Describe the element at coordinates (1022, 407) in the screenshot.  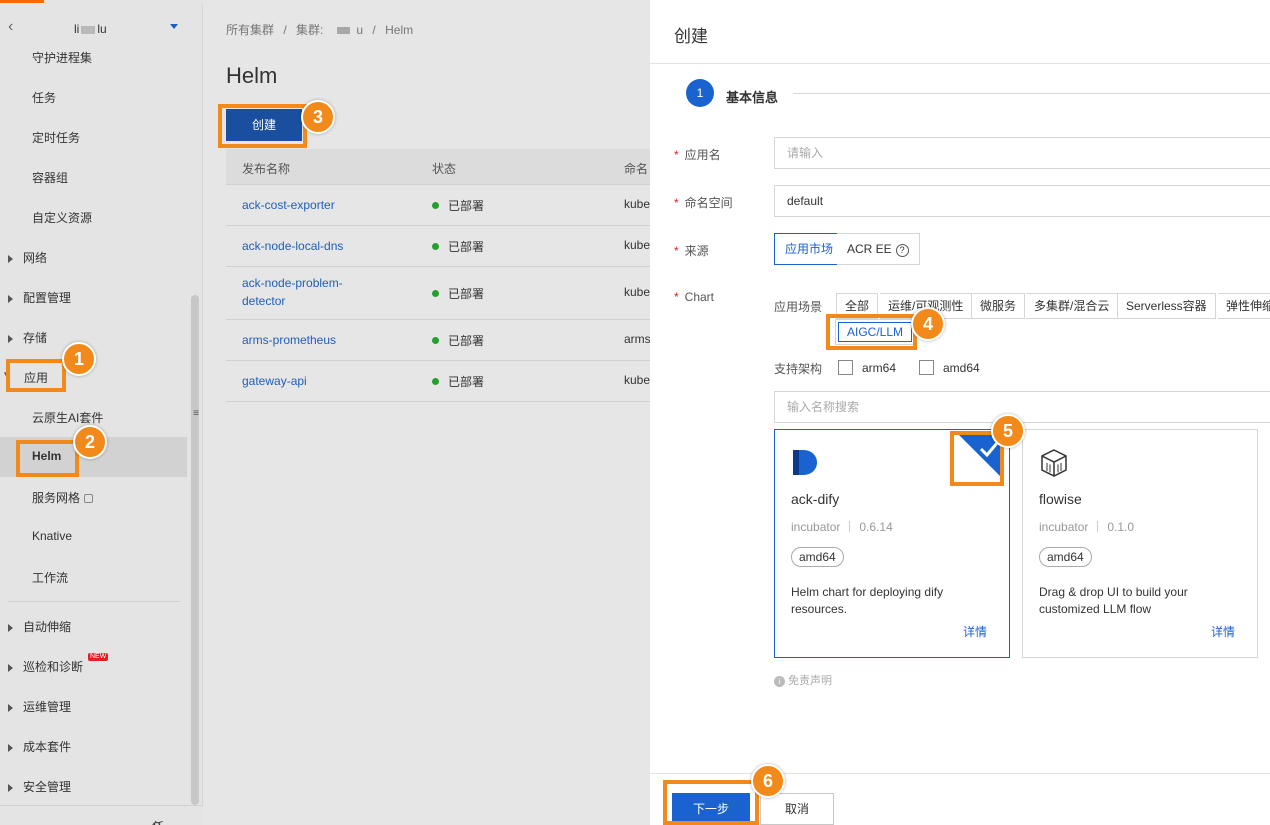
I see `chart-search-input: 输入名称搜索` at that location.